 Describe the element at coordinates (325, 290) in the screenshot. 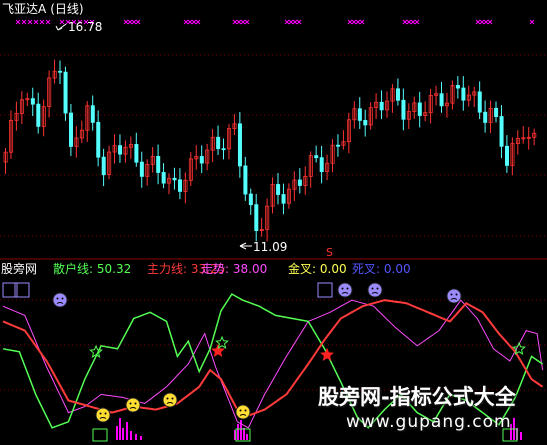

I see `signal-box-icon` at that location.